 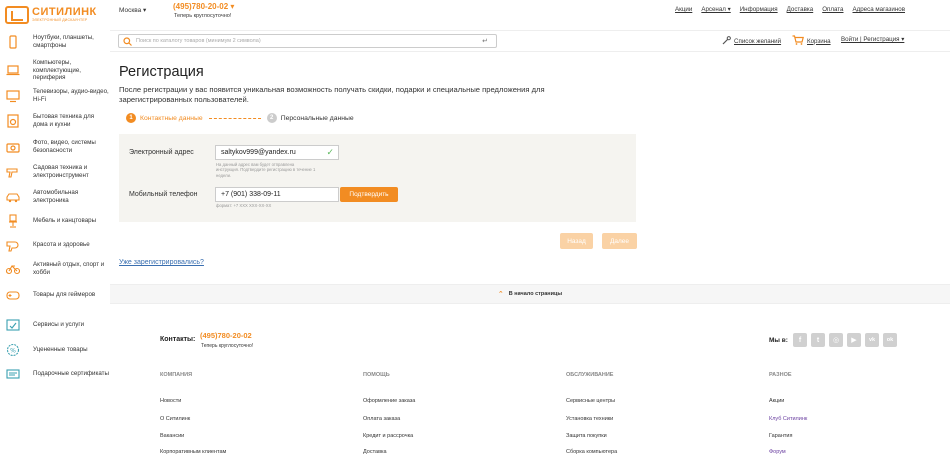 What do you see at coordinates (63, 41) in the screenshot?
I see `sidebar-item-label: Ноутбуки, планшеты, смартфоны` at bounding box center [63, 41].